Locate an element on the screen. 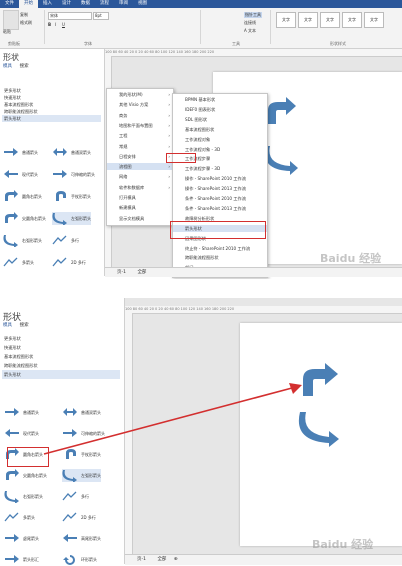 The height and width of the screenshot is (566, 402). top-category-2: 基本流程图形状 is located at coordinates (51, 104).